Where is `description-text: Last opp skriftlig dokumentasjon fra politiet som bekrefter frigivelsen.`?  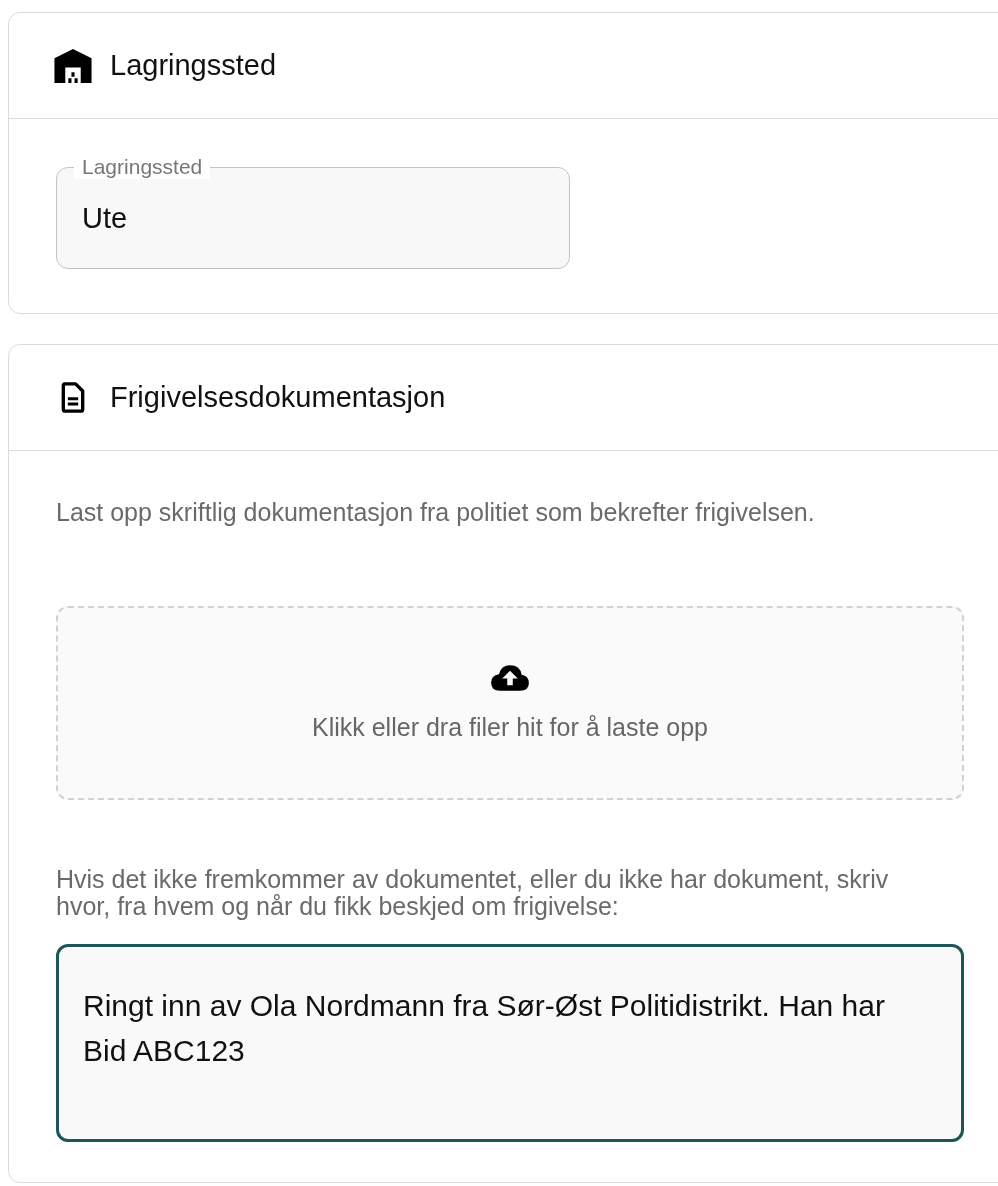
description-text: Last opp skriftlig dokumentasjon fra politiet som bekrefter frigivelsen. is located at coordinates (436, 512).